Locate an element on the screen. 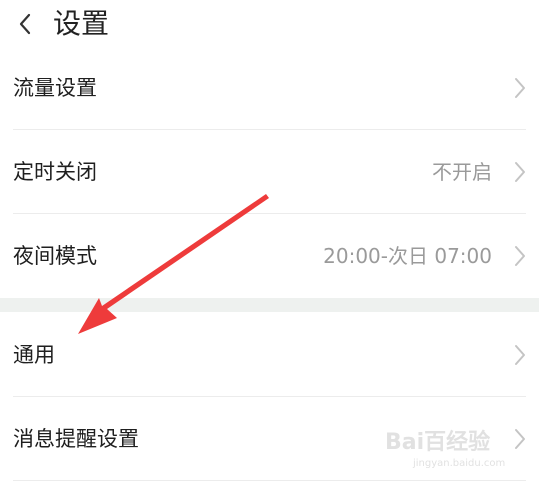  settings-item-label: 消息提醒设置 is located at coordinates (76, 439).